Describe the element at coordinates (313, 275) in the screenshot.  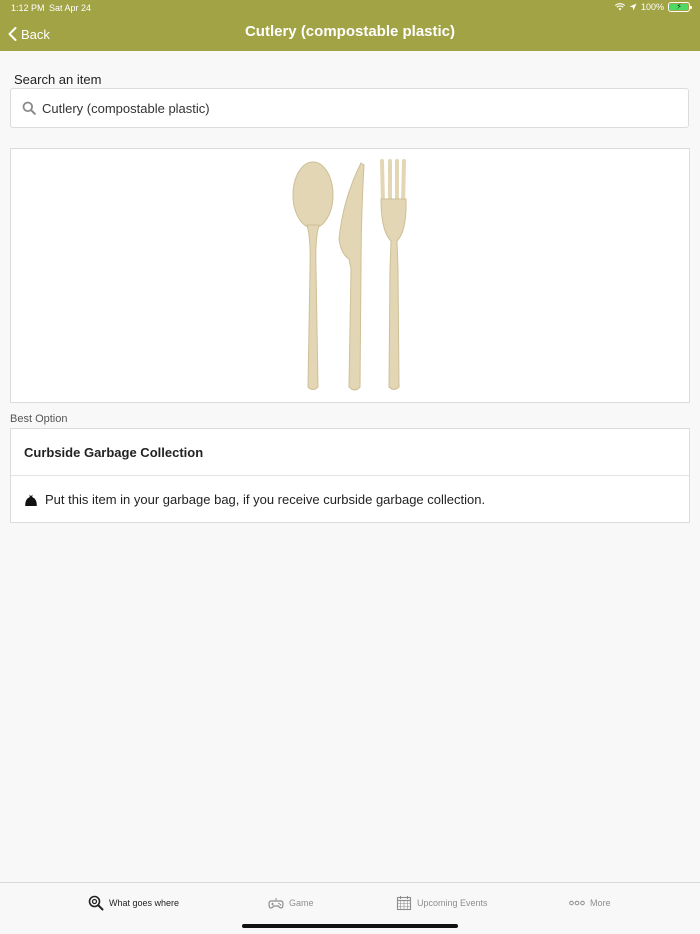
I see `spoon-shape` at that location.